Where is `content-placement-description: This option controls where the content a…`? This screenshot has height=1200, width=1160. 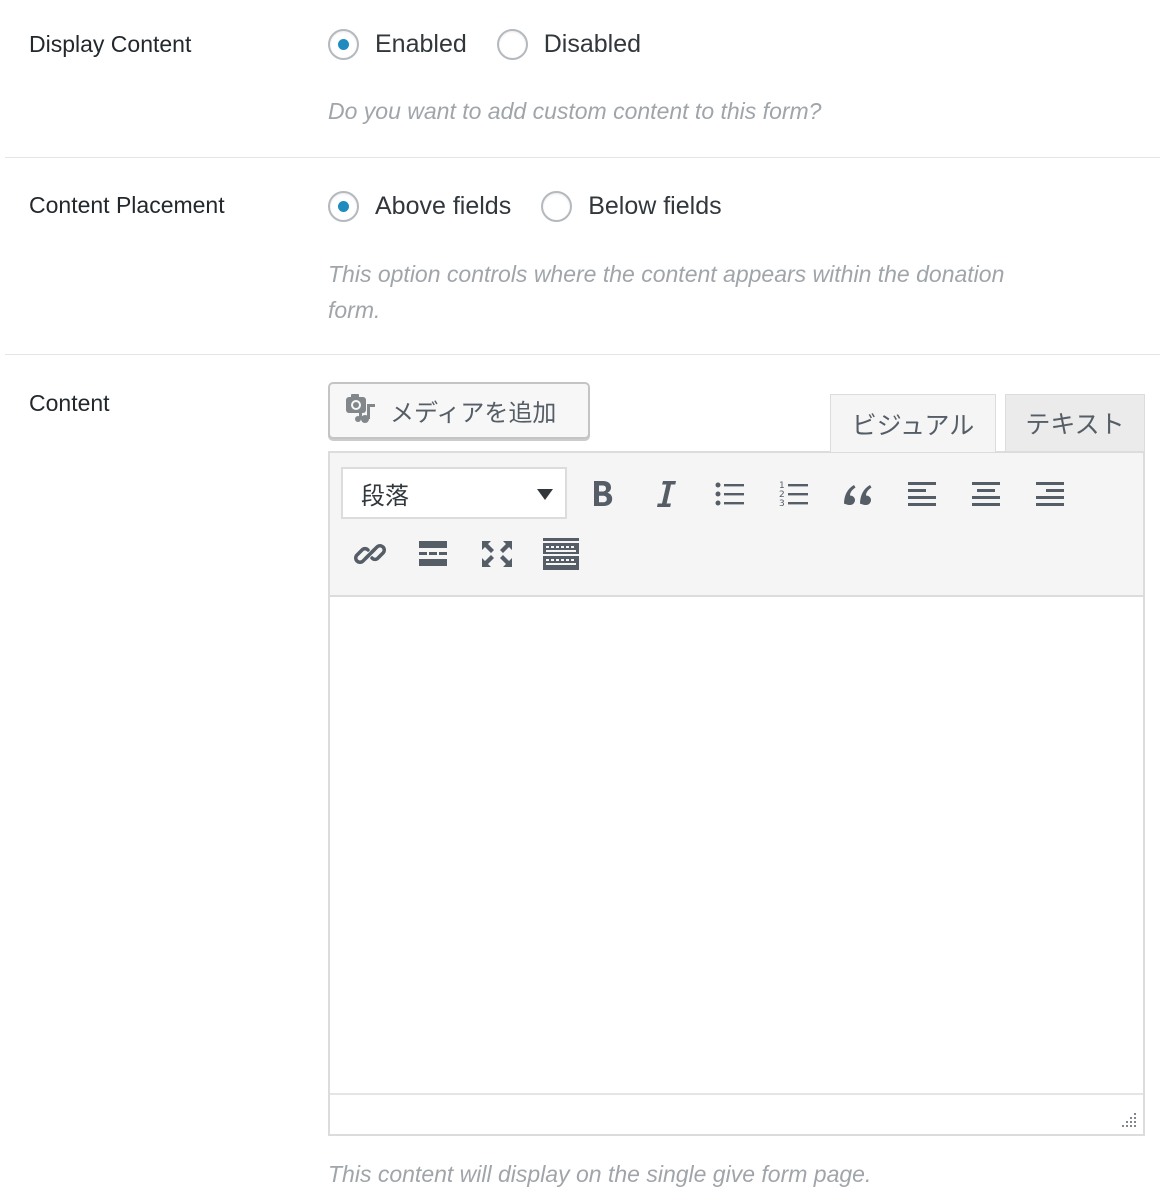 content-placement-description: This option controls where the content a… is located at coordinates (728, 292).